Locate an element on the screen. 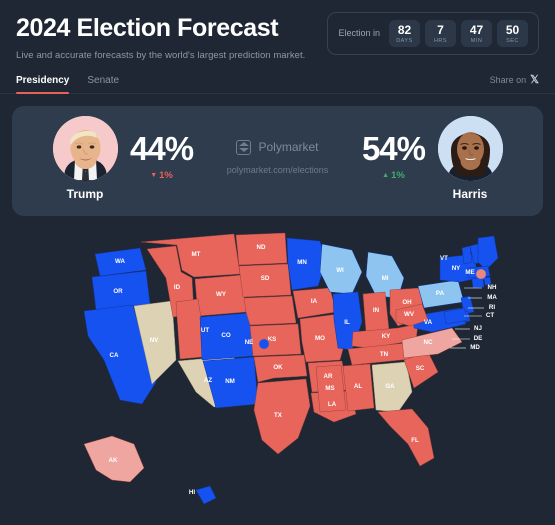  map-state-label-mn: MN is located at coordinates (302, 262).